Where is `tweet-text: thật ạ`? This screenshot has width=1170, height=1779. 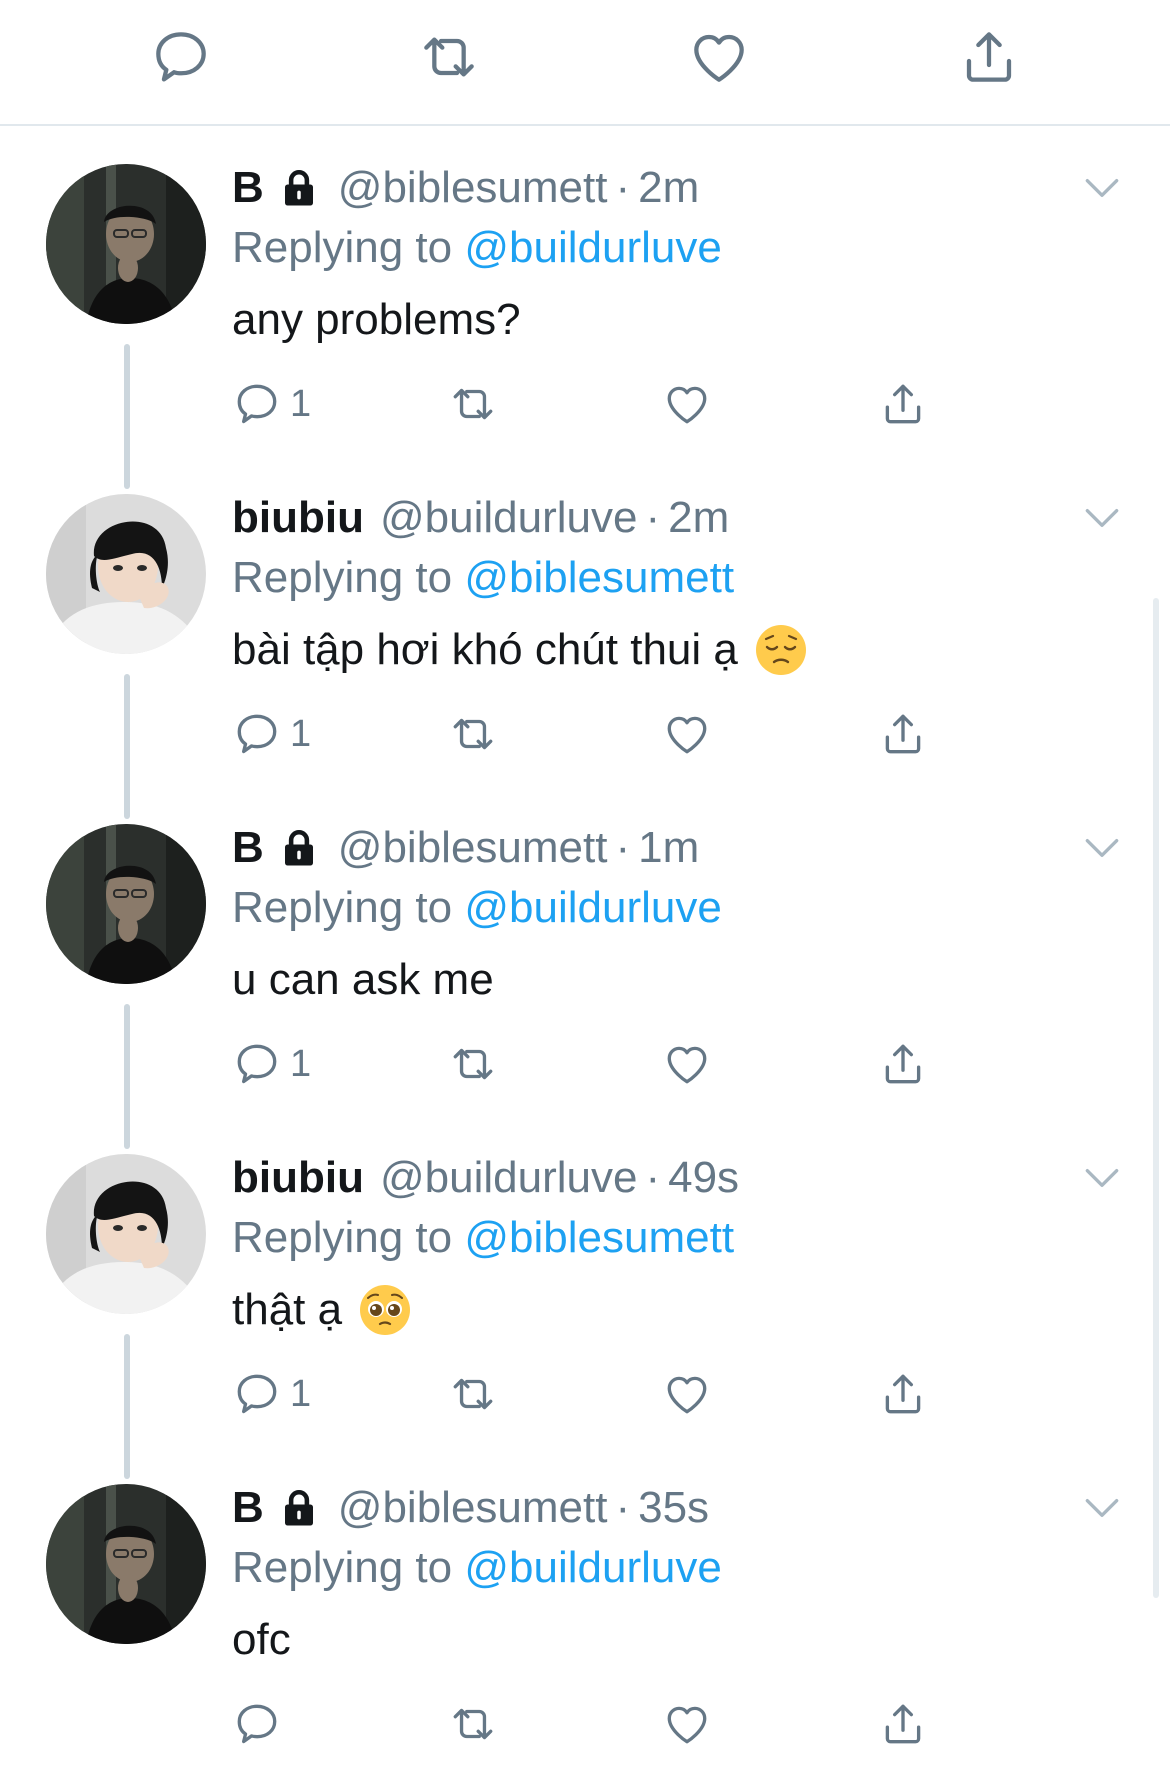 tweet-text: thật ạ is located at coordinates (322, 1310).